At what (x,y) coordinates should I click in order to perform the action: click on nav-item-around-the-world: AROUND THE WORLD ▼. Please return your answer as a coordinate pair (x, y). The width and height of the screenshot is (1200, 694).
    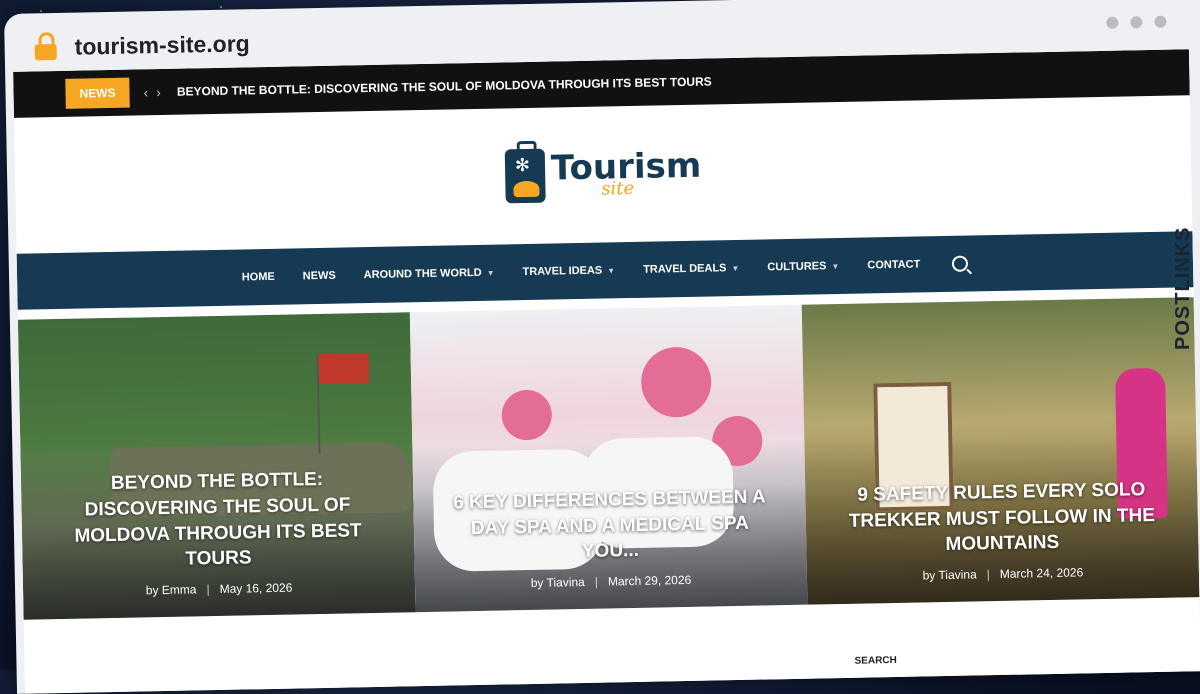
    Looking at the image, I should click on (429, 274).